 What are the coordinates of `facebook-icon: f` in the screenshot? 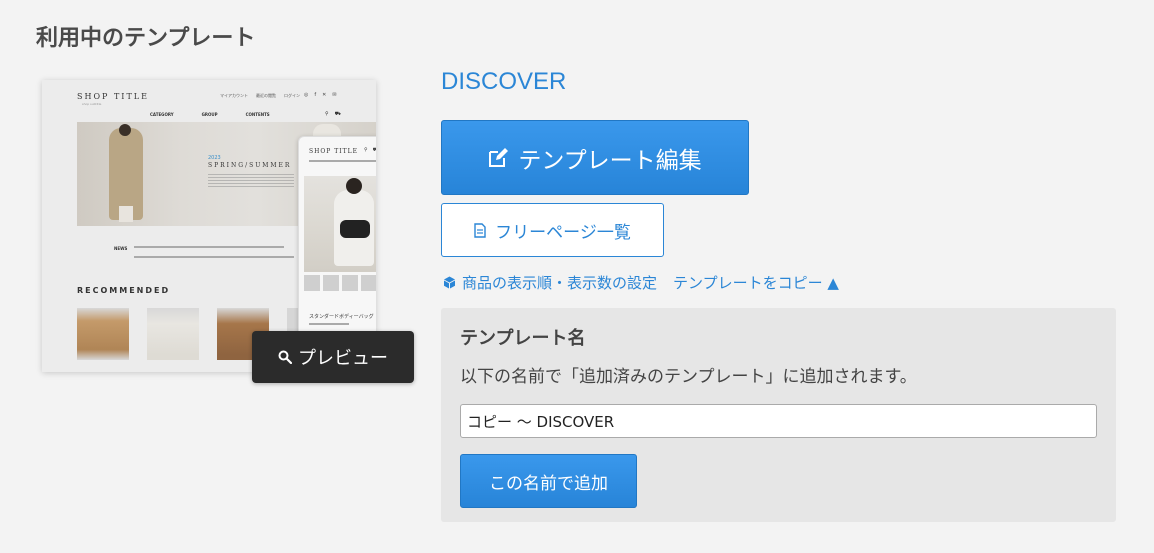 It's located at (315, 95).